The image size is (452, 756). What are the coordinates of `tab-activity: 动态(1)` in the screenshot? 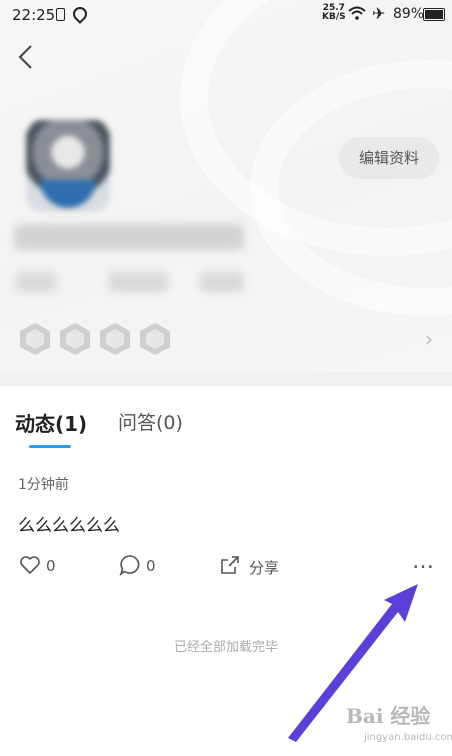 It's located at (51, 422).